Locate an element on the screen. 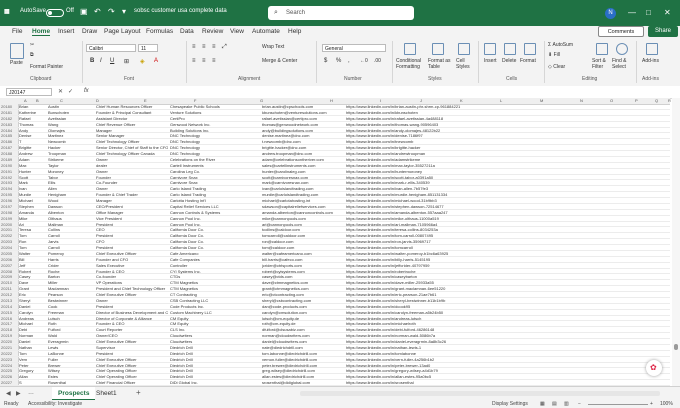 The image size is (680, 408). align-center-icon: ≡ is located at coordinates (204, 61).